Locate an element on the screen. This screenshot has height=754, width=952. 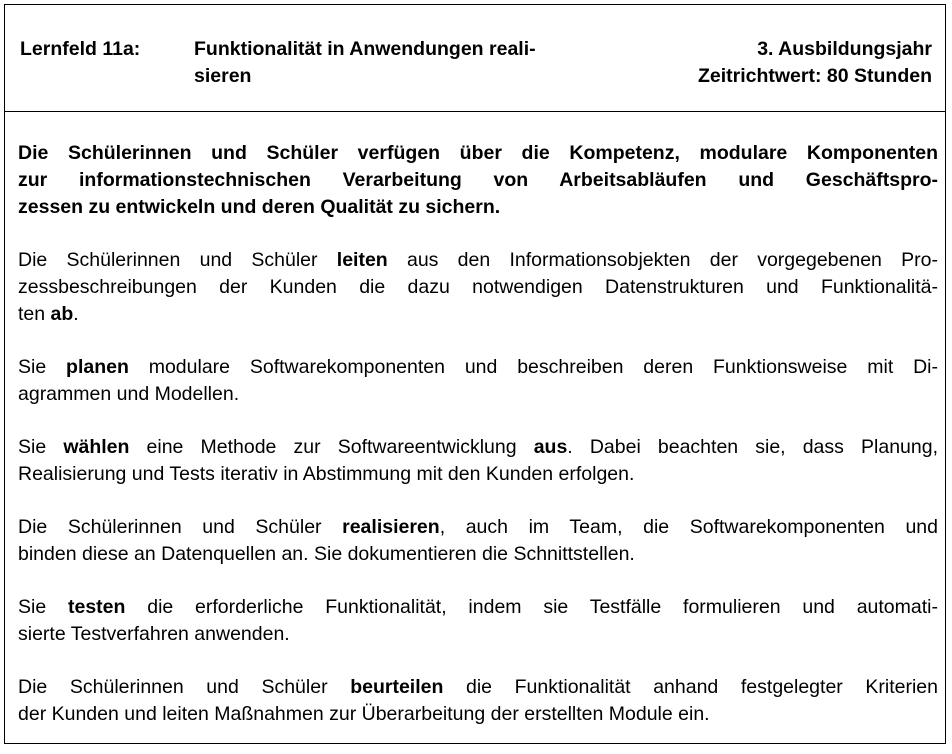
key-verb: wählen is located at coordinates (96, 447).